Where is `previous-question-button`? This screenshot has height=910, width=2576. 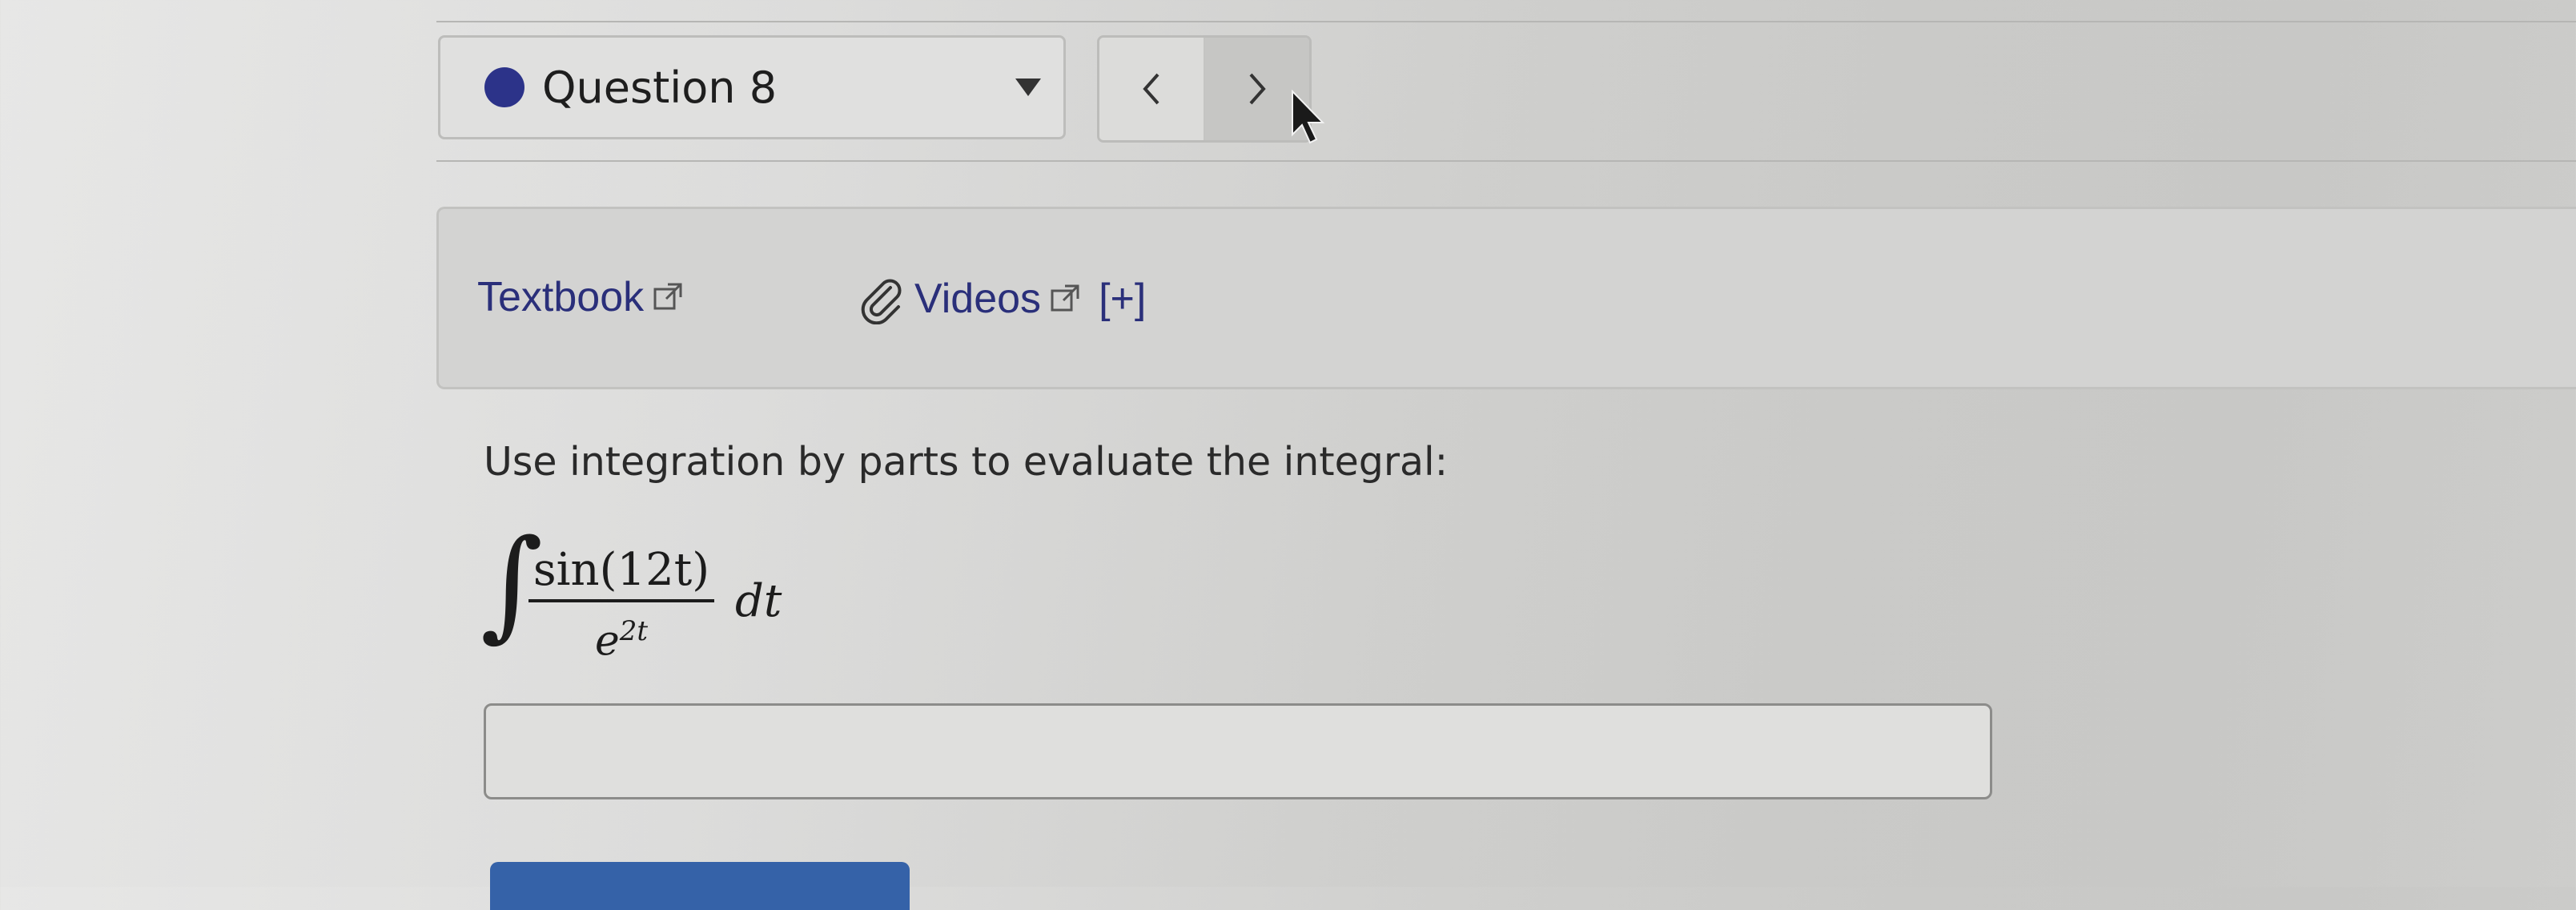
previous-question-button is located at coordinates (1152, 89).